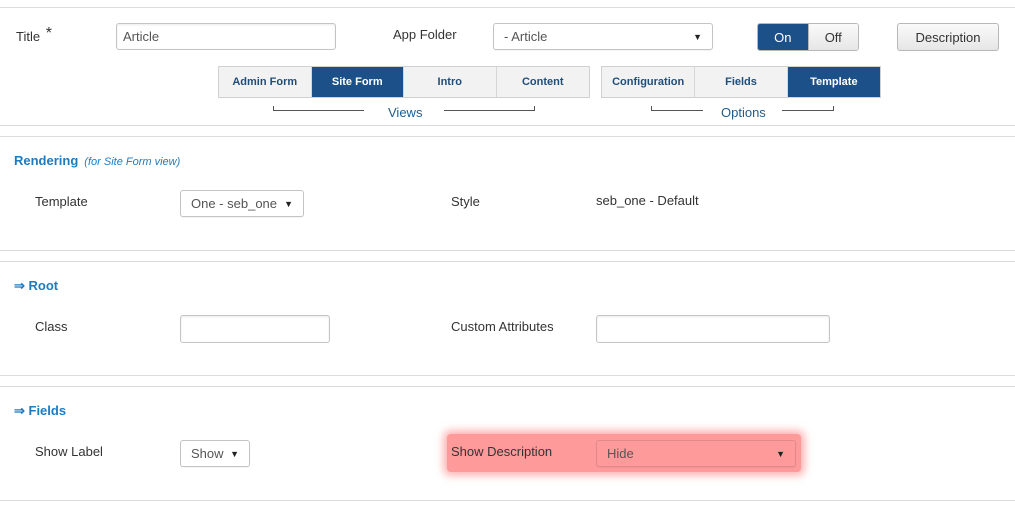 The height and width of the screenshot is (507, 1015). I want to click on title-input: Article, so click(226, 36).